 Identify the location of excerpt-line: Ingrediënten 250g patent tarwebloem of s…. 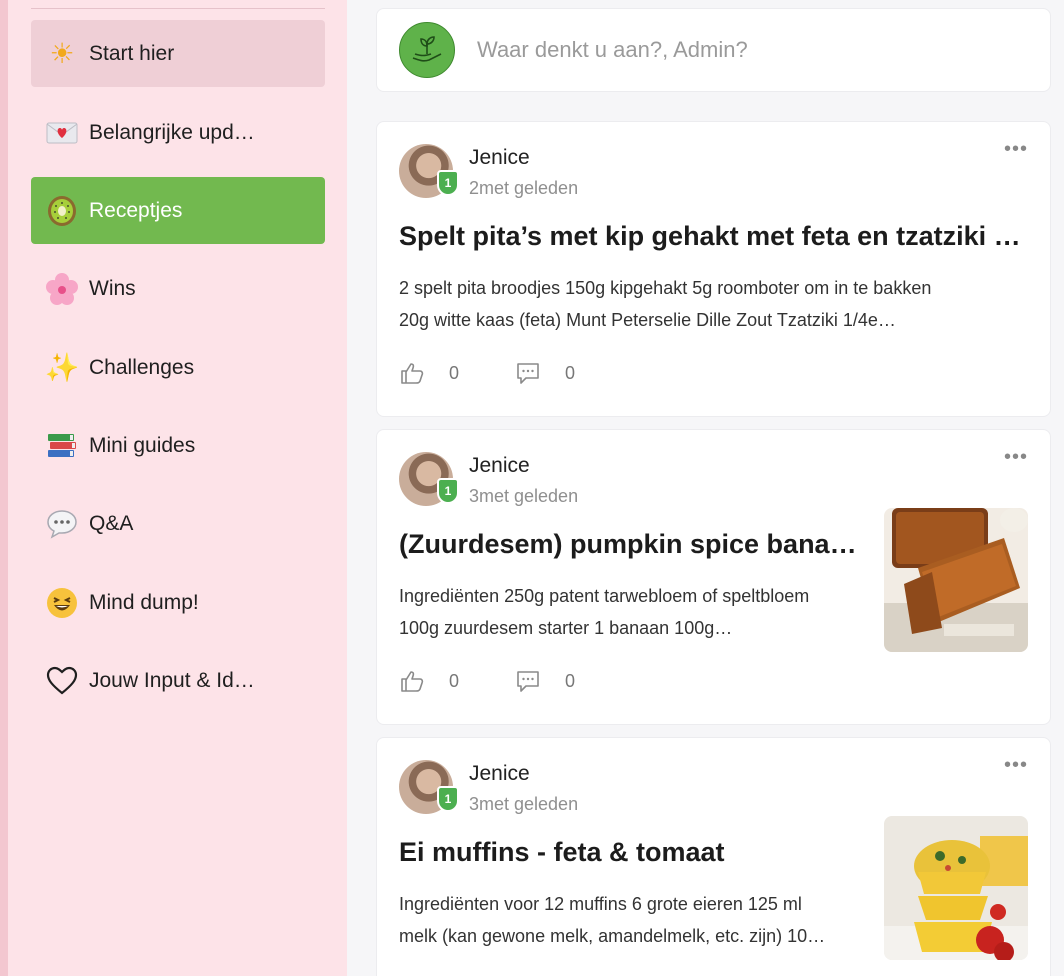
(604, 596).